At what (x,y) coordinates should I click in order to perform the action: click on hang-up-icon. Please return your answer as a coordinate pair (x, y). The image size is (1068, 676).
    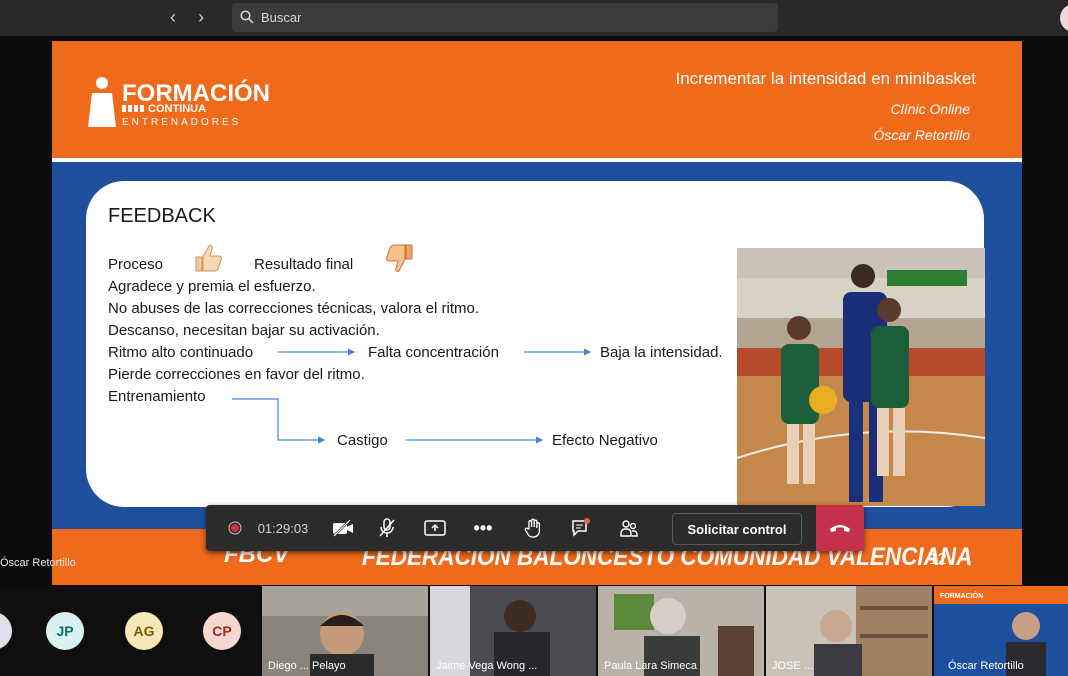
    Looking at the image, I should click on (840, 528).